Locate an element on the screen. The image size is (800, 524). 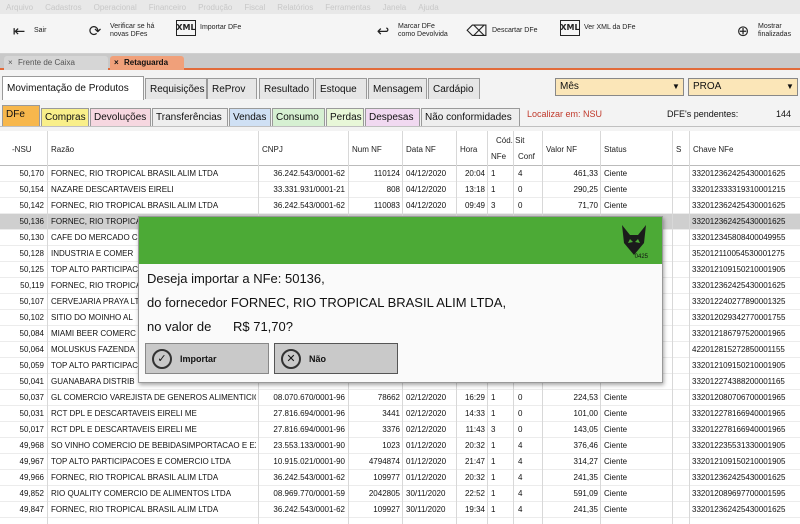
tab-despesas: Despesas is located at coordinates (392, 117).